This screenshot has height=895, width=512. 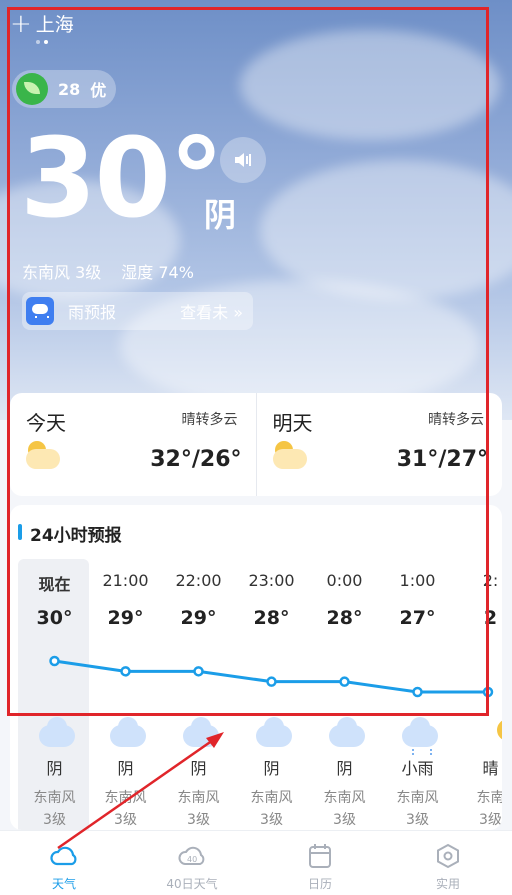 I want to click on hour-temp: 30°, so click(x=54, y=618).